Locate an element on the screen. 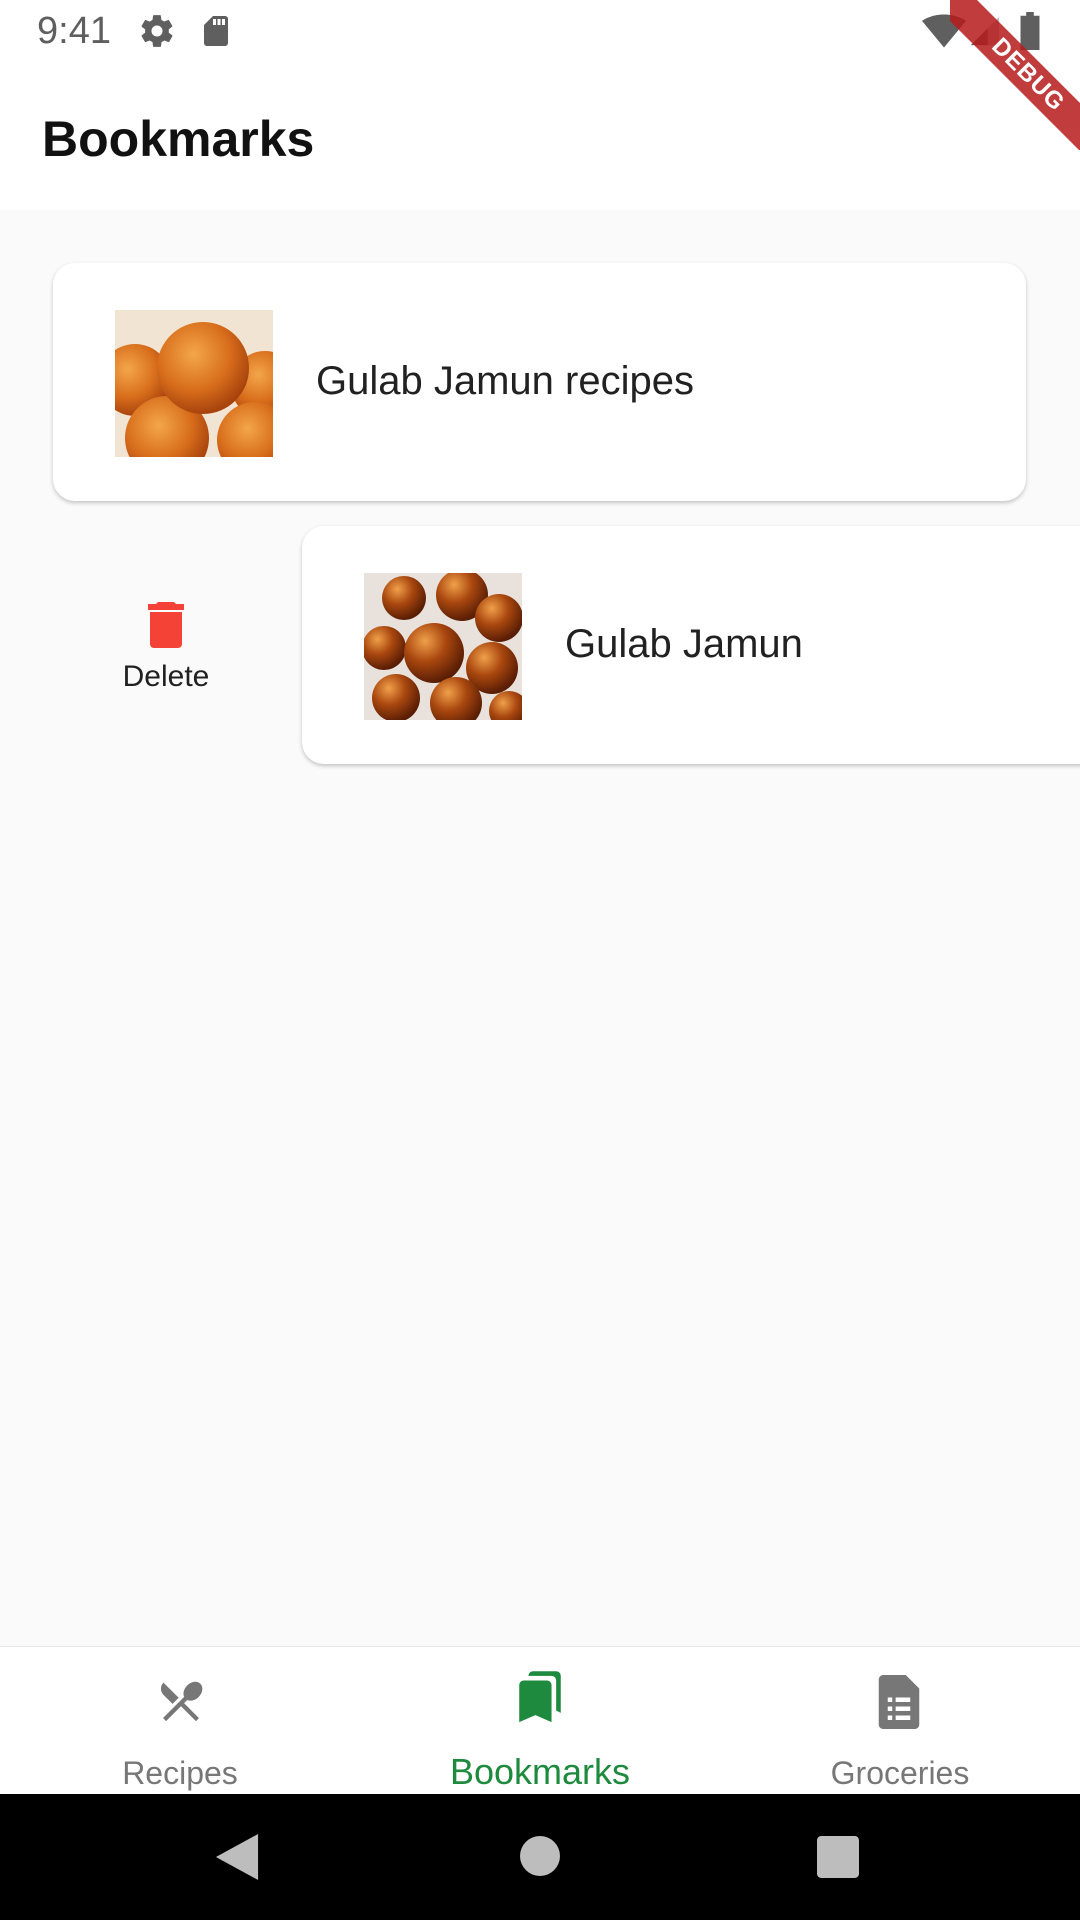 This screenshot has width=1080, height=1920. system-navigation-bar is located at coordinates (540, 1857).